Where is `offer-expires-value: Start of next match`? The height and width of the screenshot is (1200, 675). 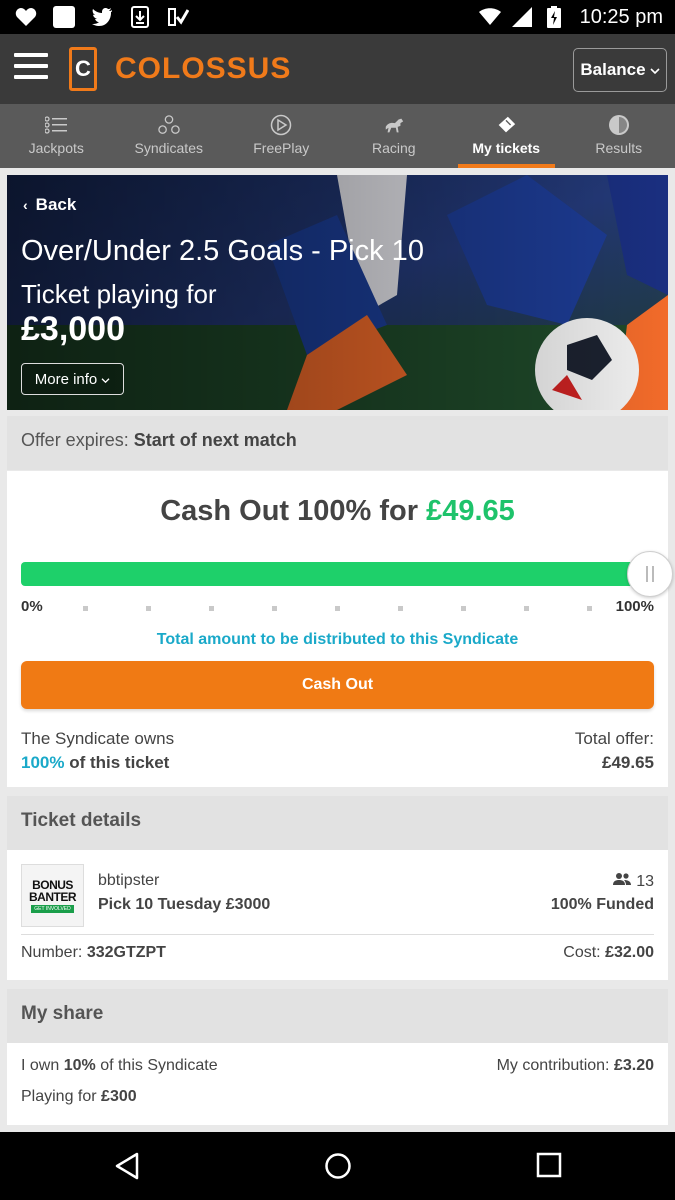
offer-expires-value: Start of next match is located at coordinates (215, 440).